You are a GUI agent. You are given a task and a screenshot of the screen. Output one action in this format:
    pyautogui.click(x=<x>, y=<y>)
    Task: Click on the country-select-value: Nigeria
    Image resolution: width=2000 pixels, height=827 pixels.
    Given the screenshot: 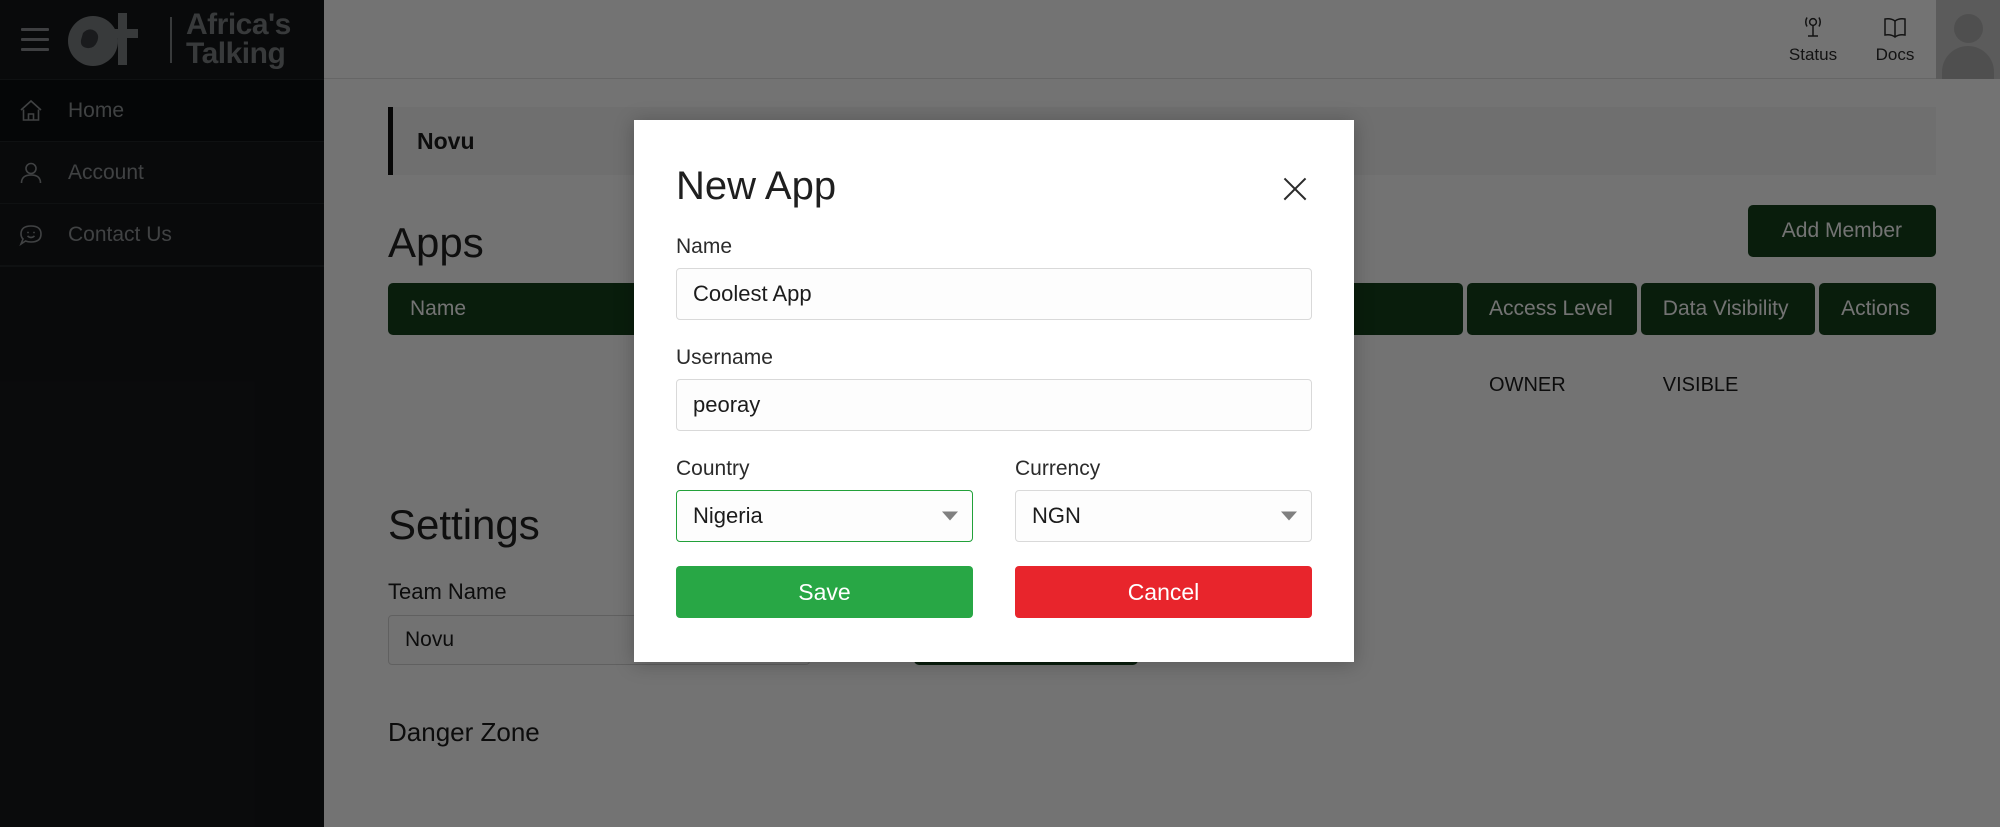 What is the action you would take?
    pyautogui.click(x=728, y=515)
    